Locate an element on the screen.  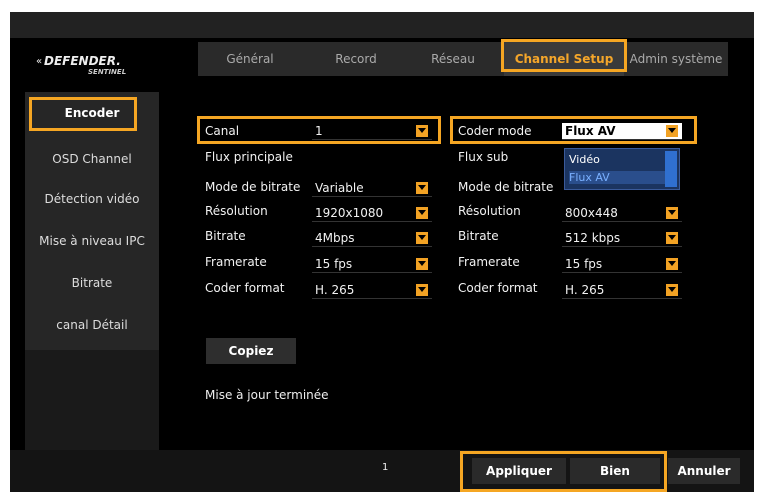
sidebar-item-ipc-upgrade: Mise à niveau IPC is located at coordinates (92, 241).